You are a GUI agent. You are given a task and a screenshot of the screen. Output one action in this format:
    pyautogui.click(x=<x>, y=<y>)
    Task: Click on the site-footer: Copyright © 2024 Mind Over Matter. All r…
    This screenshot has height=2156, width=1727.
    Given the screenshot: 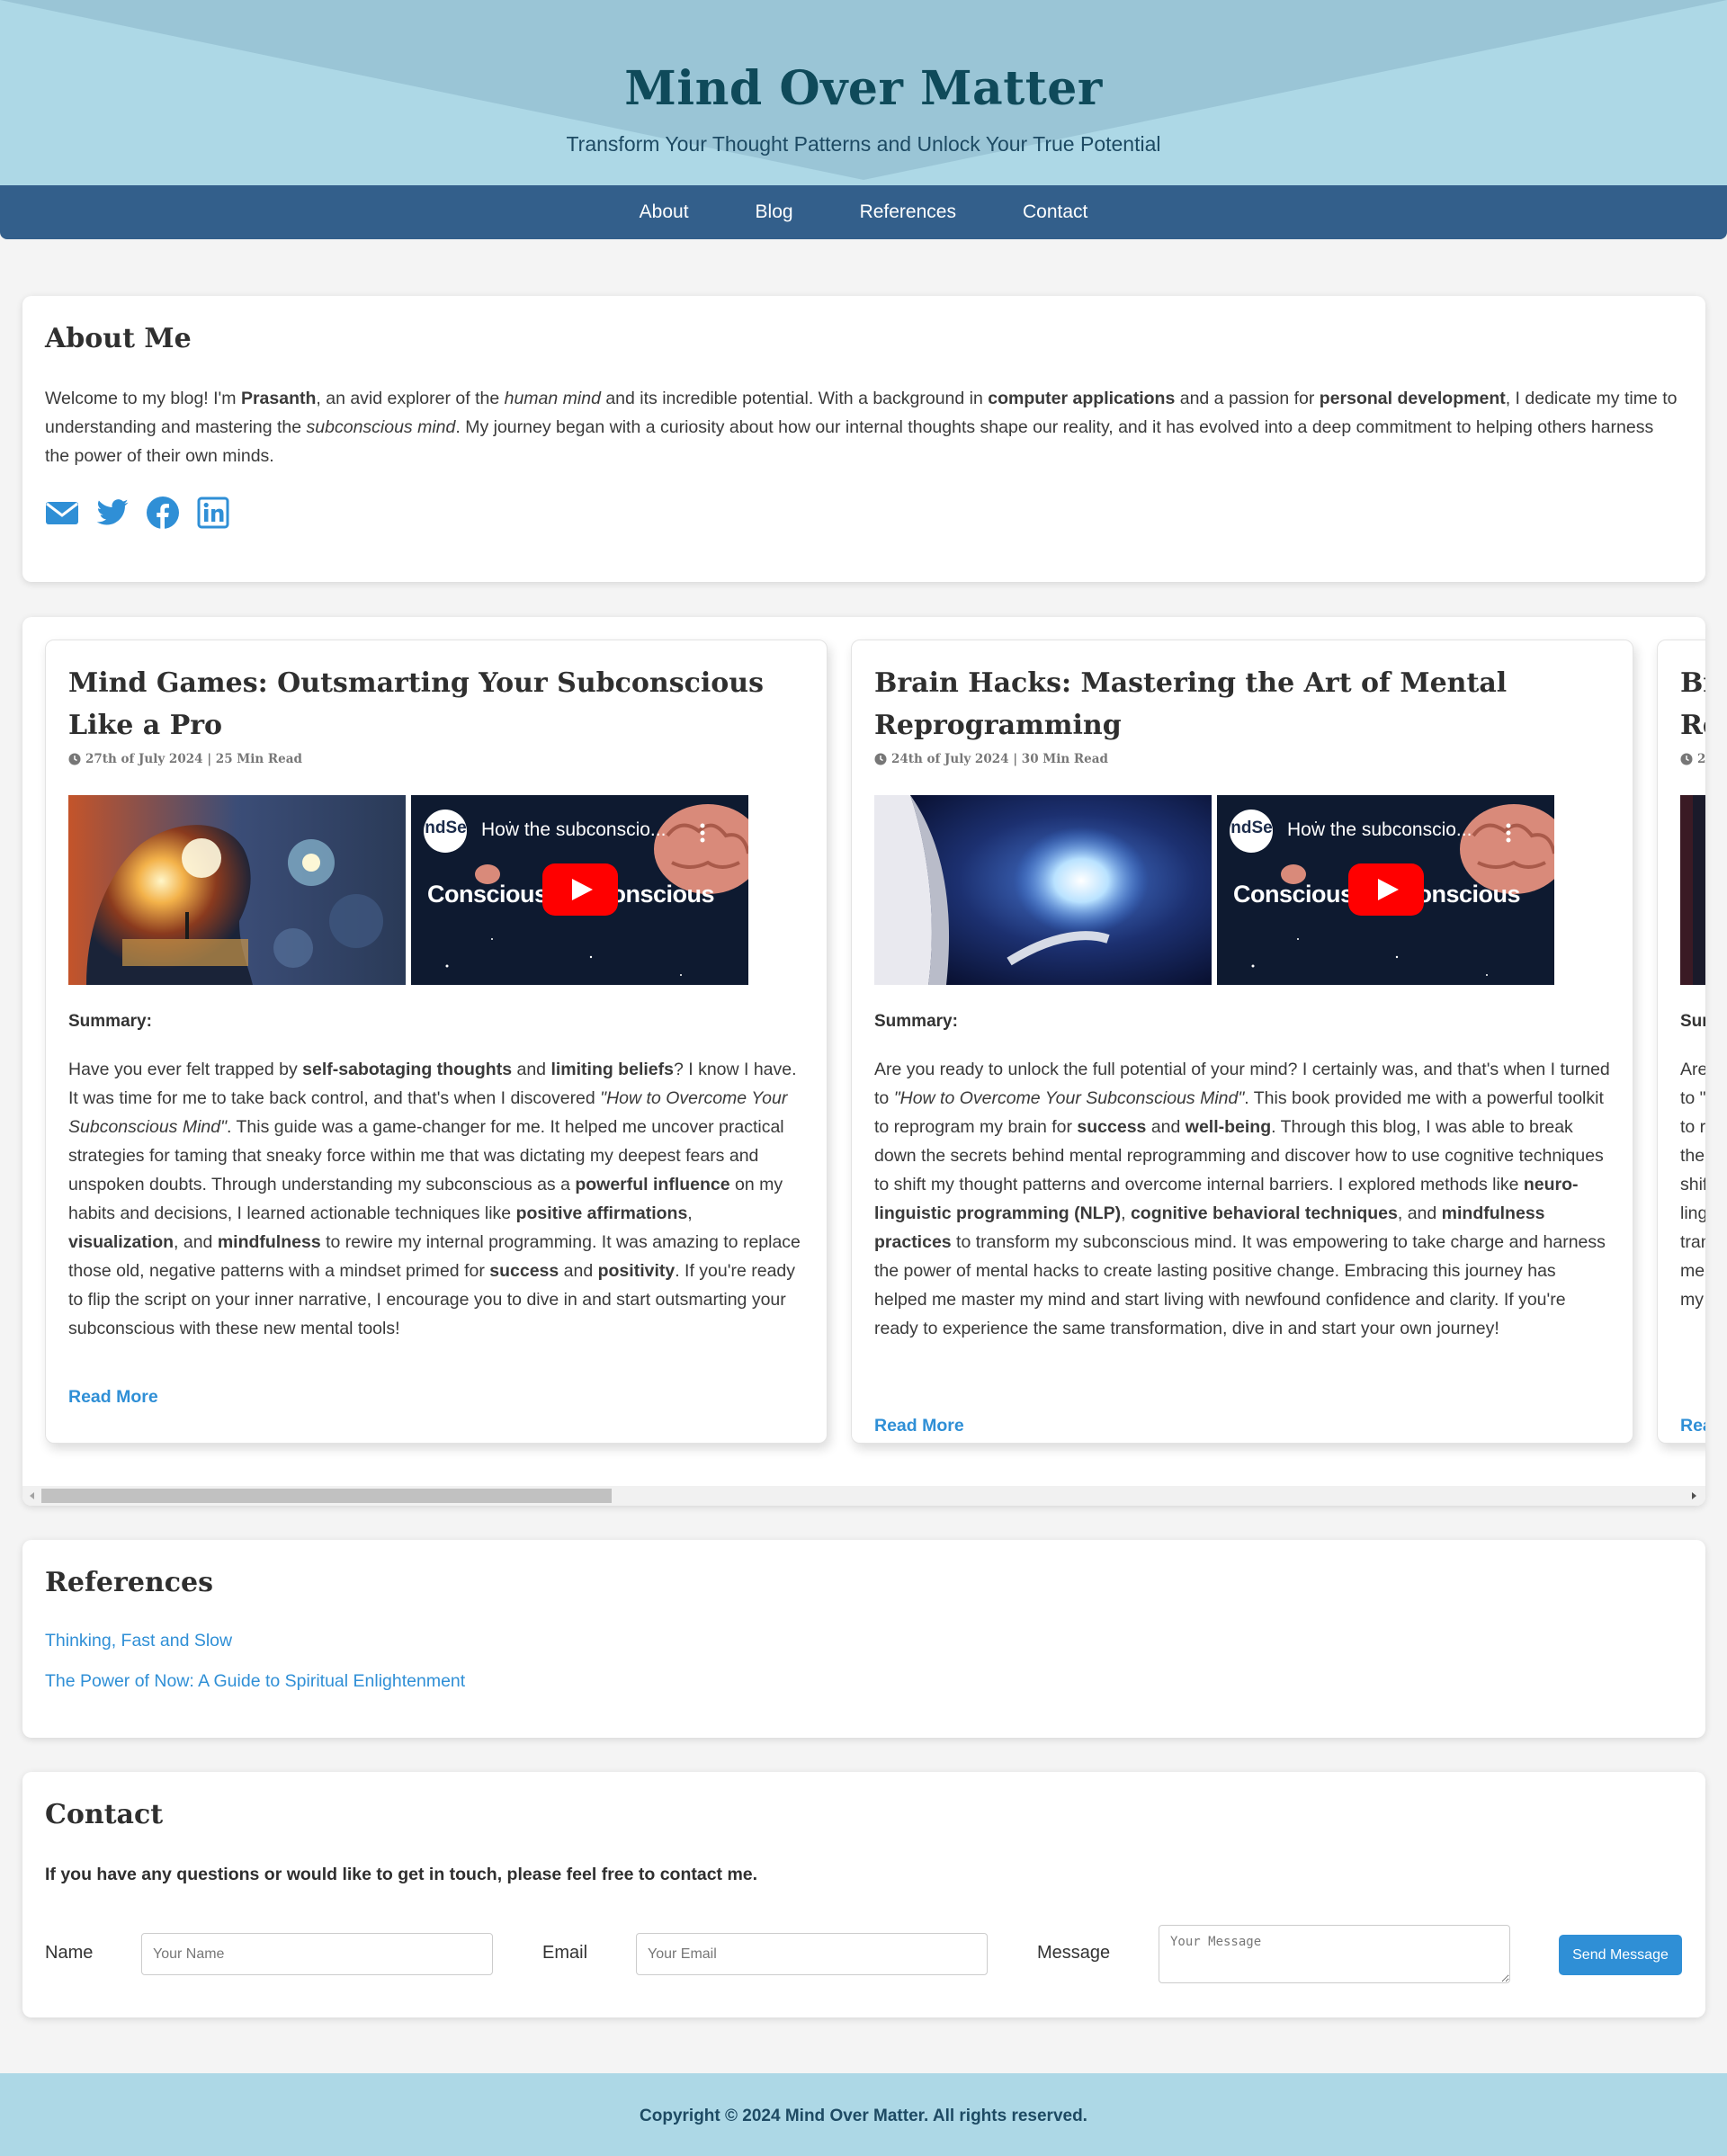 What is the action you would take?
    pyautogui.click(x=864, y=2114)
    